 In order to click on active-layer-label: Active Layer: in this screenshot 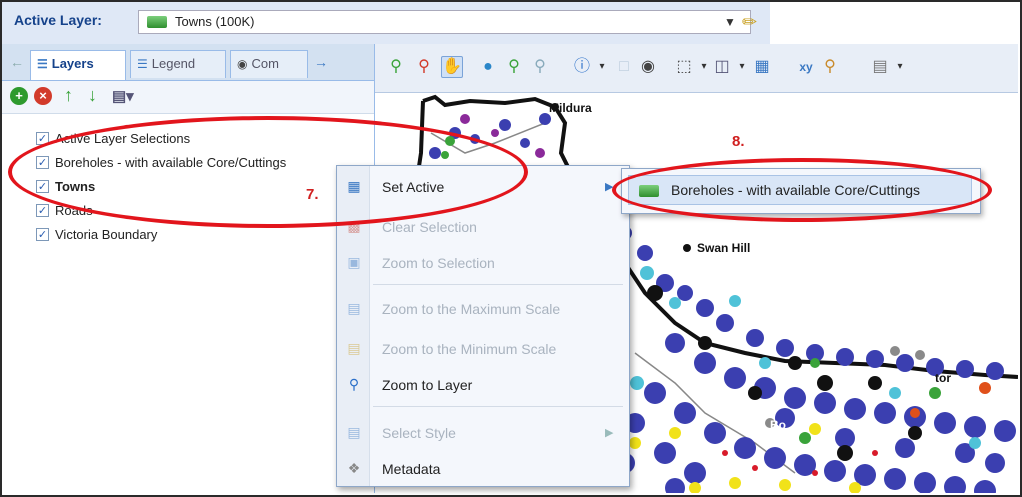, I will do `click(58, 20)`.